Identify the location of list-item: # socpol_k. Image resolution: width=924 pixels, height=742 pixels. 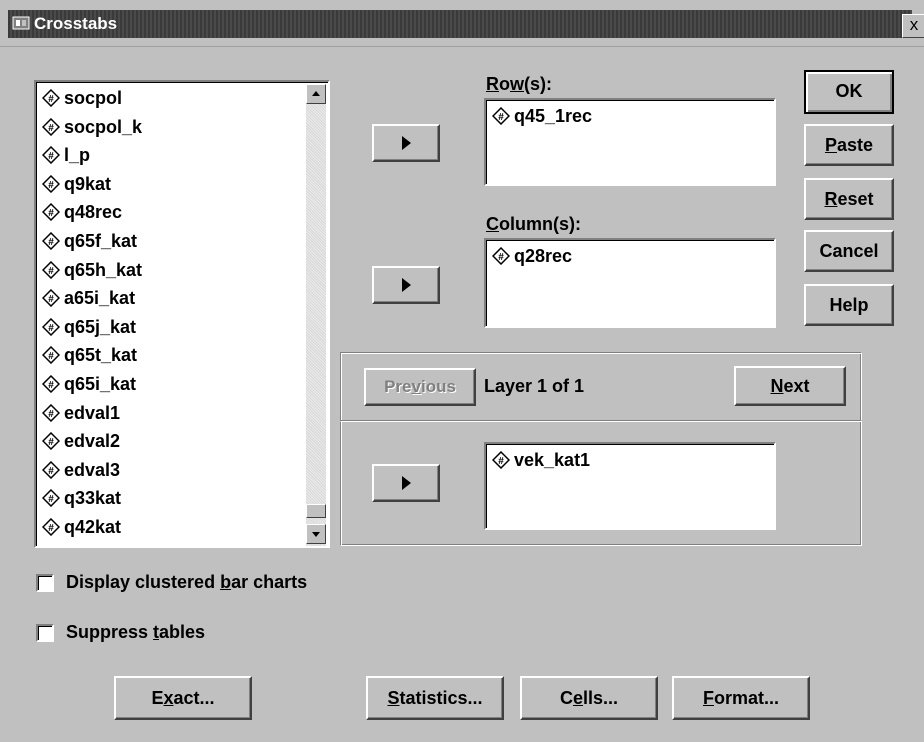
(92, 127).